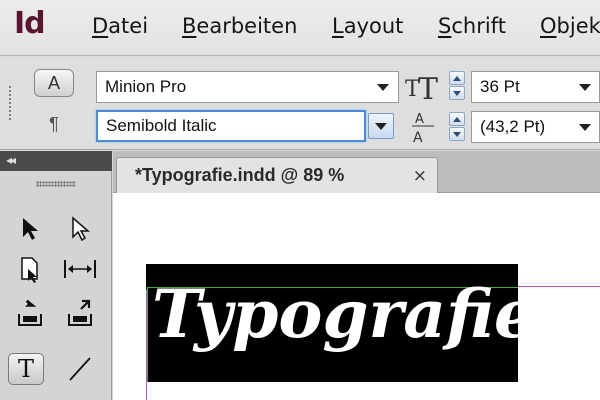 This screenshot has height=400, width=600. Describe the element at coordinates (457, 119) in the screenshot. I see `leading-up-icon` at that location.